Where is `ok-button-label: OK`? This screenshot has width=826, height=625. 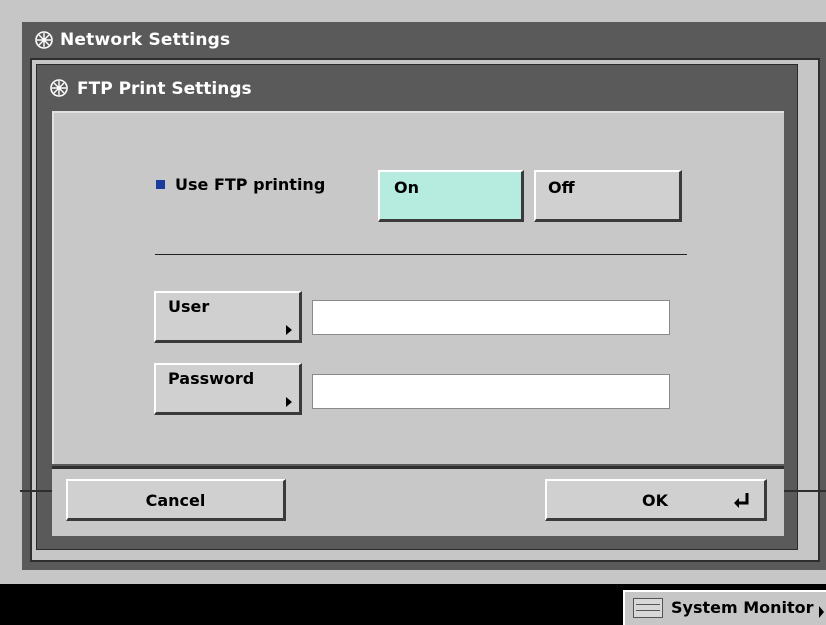
ok-button-label: OK is located at coordinates (655, 500).